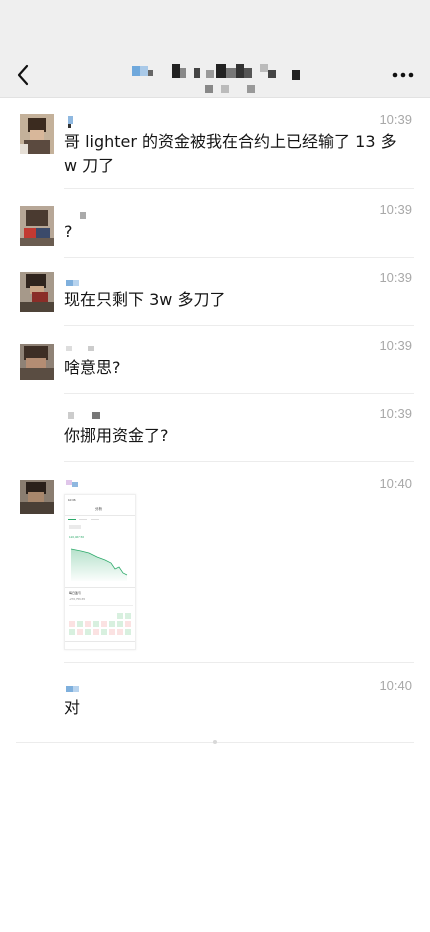 The width and height of the screenshot is (430, 932). Describe the element at coordinates (75, 527) in the screenshot. I see `thumb-chip` at that location.